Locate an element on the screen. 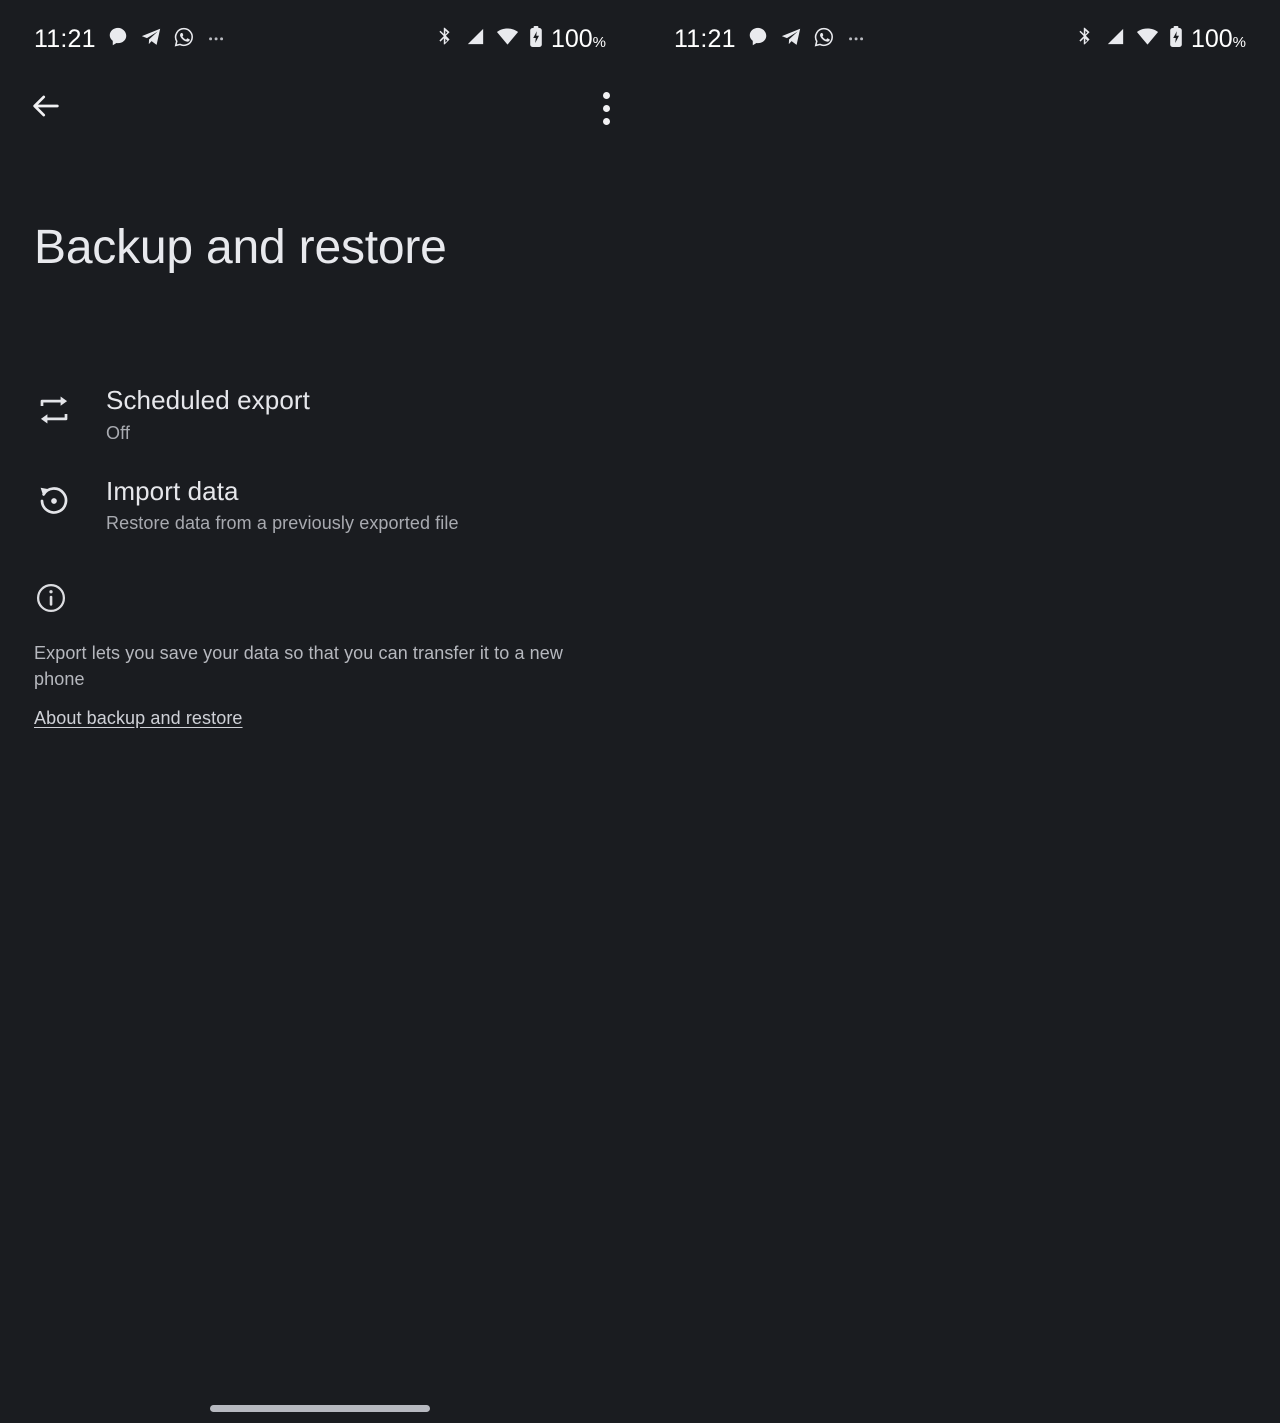 Image resolution: width=1280 pixels, height=1423 pixels. list-item-title: Scheduled export is located at coordinates (208, 400).